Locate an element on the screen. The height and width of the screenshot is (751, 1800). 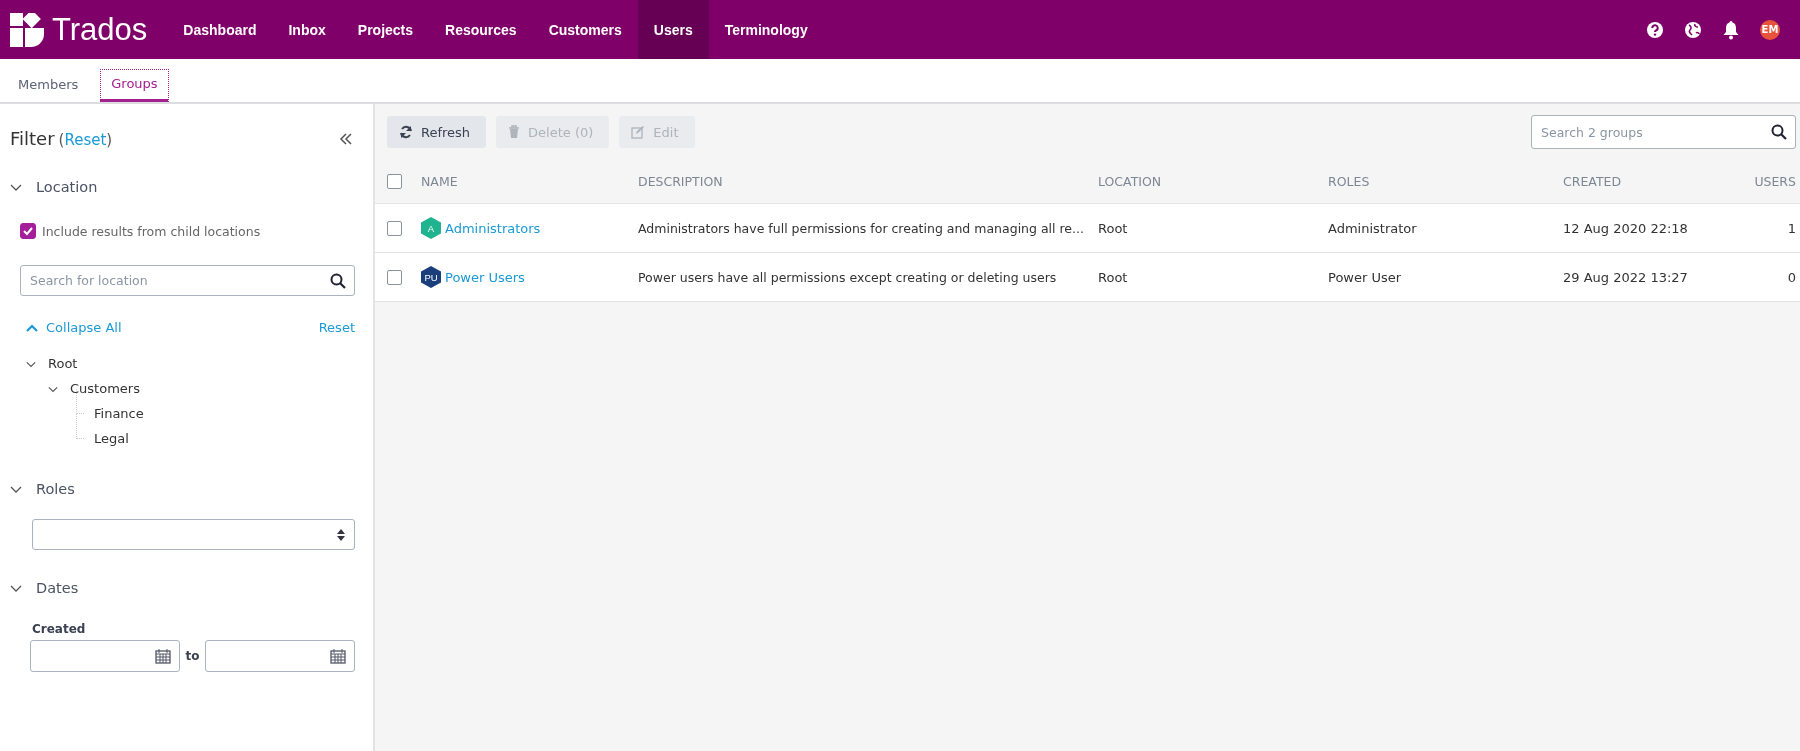
globe-icon is located at coordinates (1693, 29).